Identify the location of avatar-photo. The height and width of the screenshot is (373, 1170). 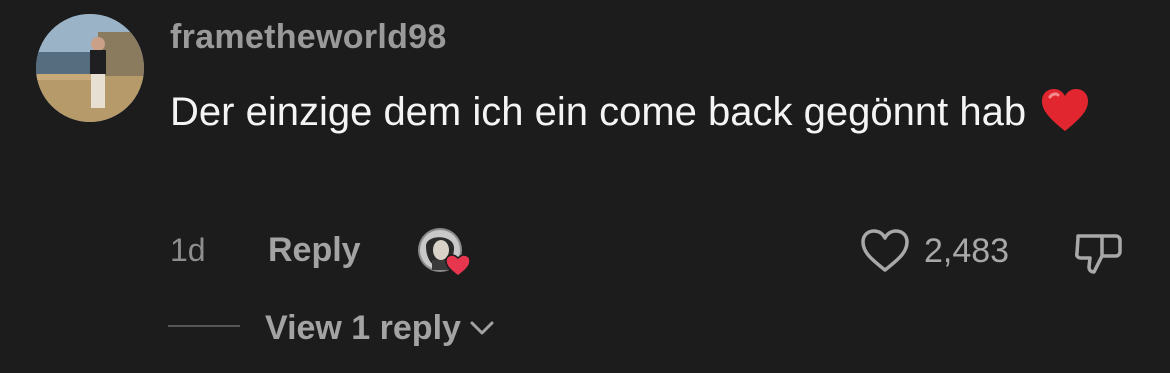
(90, 68).